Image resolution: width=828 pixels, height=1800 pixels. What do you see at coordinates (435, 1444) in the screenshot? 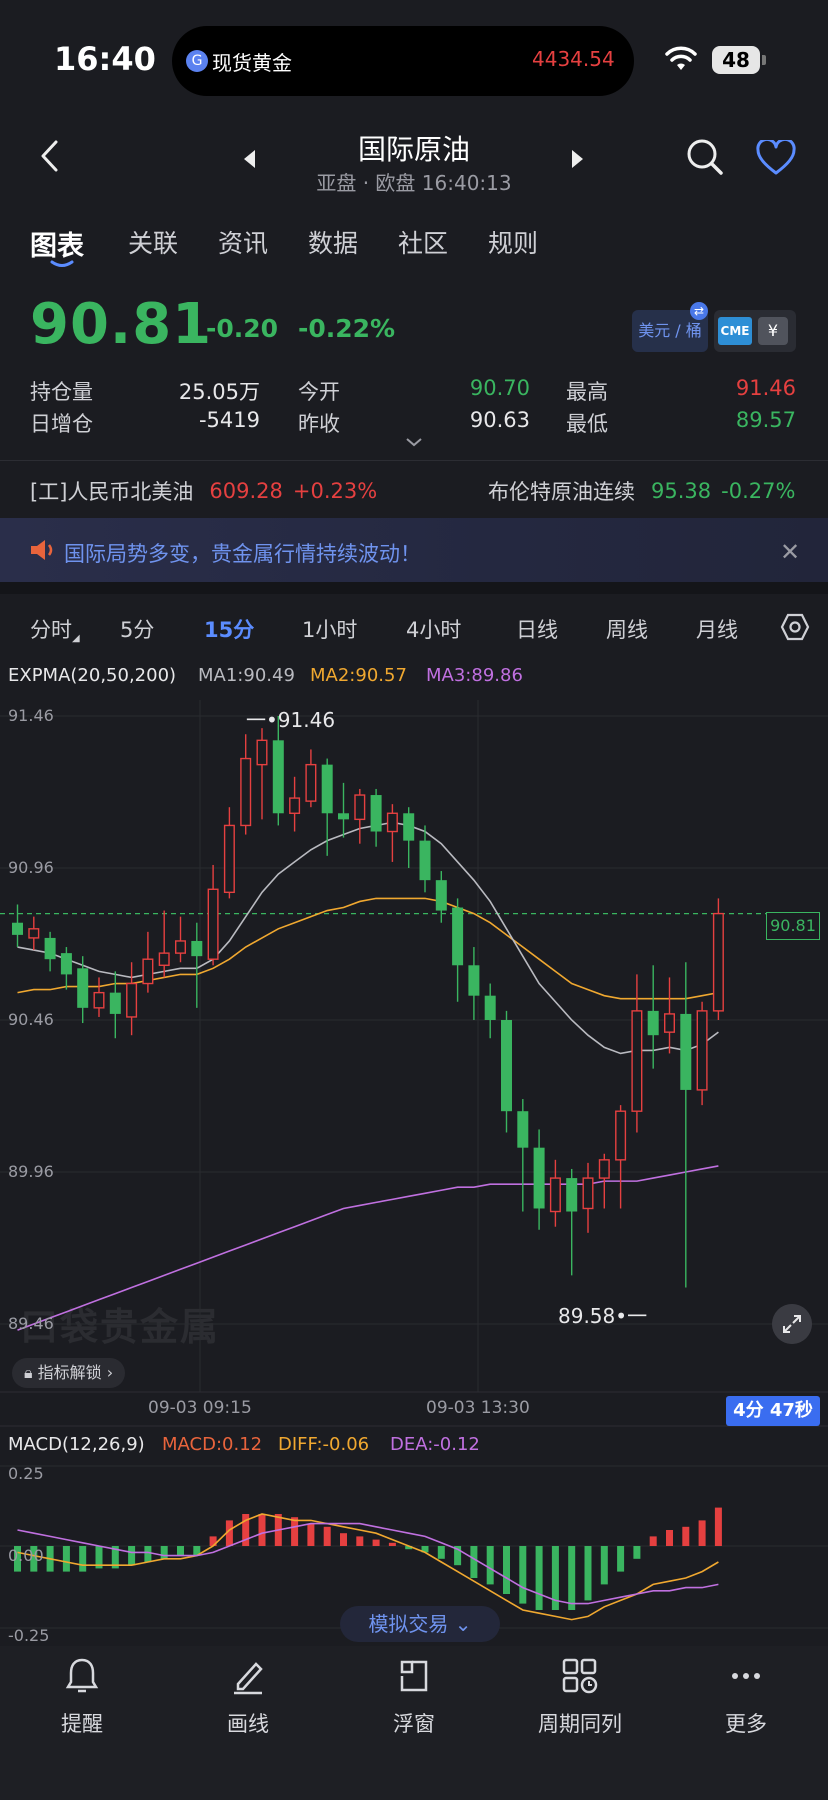
I see `dea-value: DEA:-0.12` at bounding box center [435, 1444].